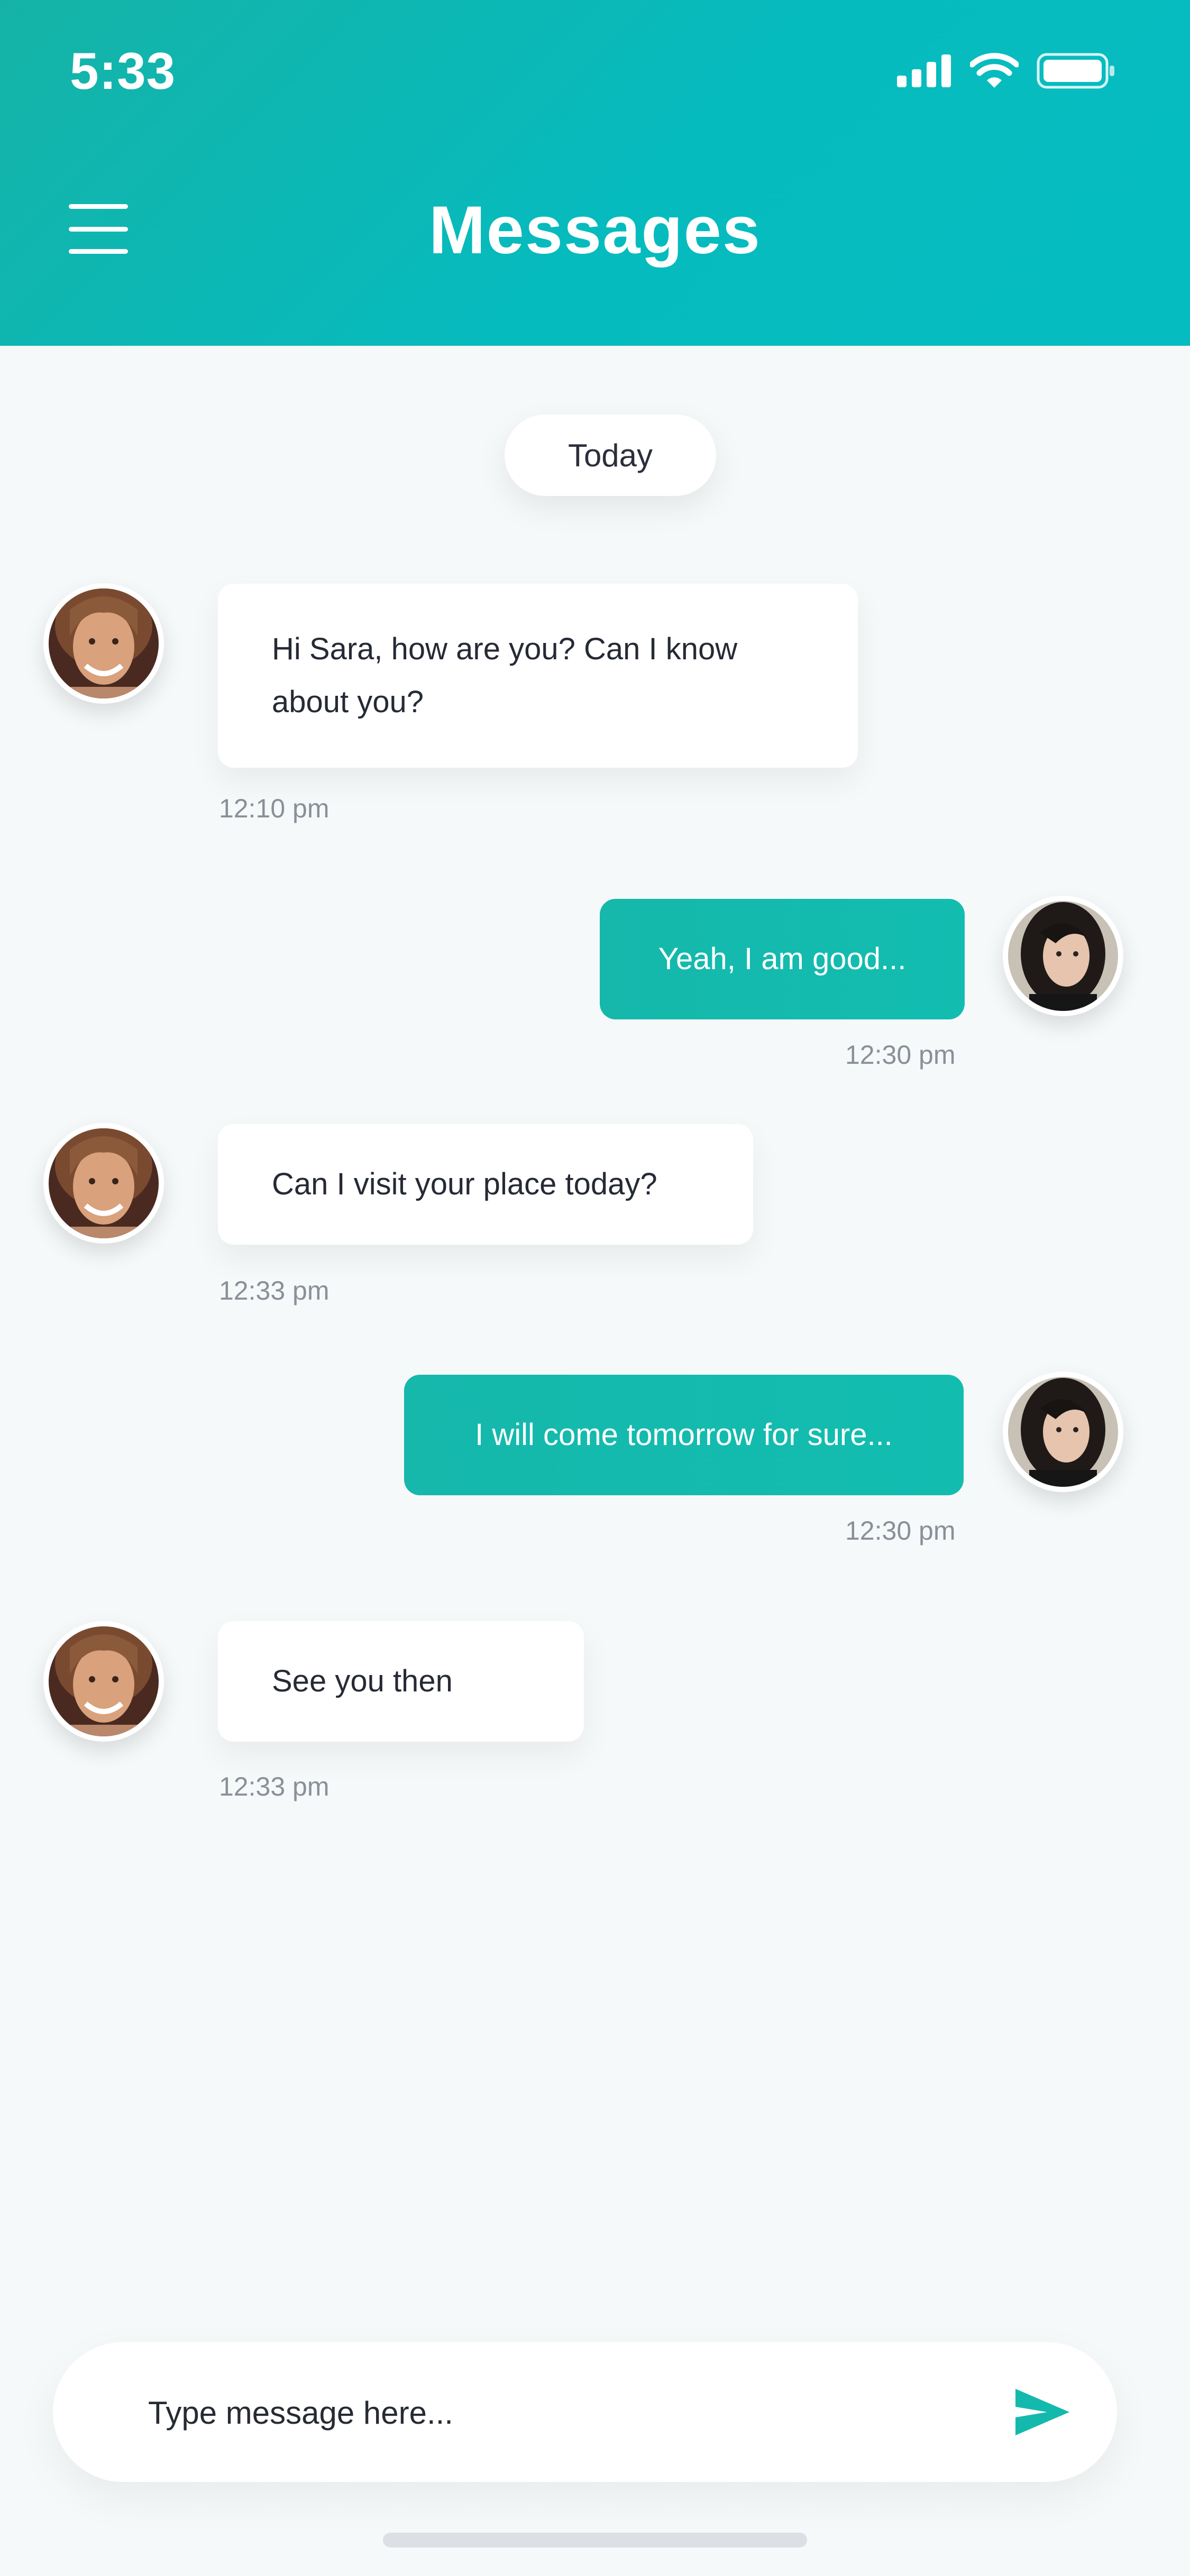 Image resolution: width=1190 pixels, height=2576 pixels. I want to click on message-text: about you?, so click(348, 702).